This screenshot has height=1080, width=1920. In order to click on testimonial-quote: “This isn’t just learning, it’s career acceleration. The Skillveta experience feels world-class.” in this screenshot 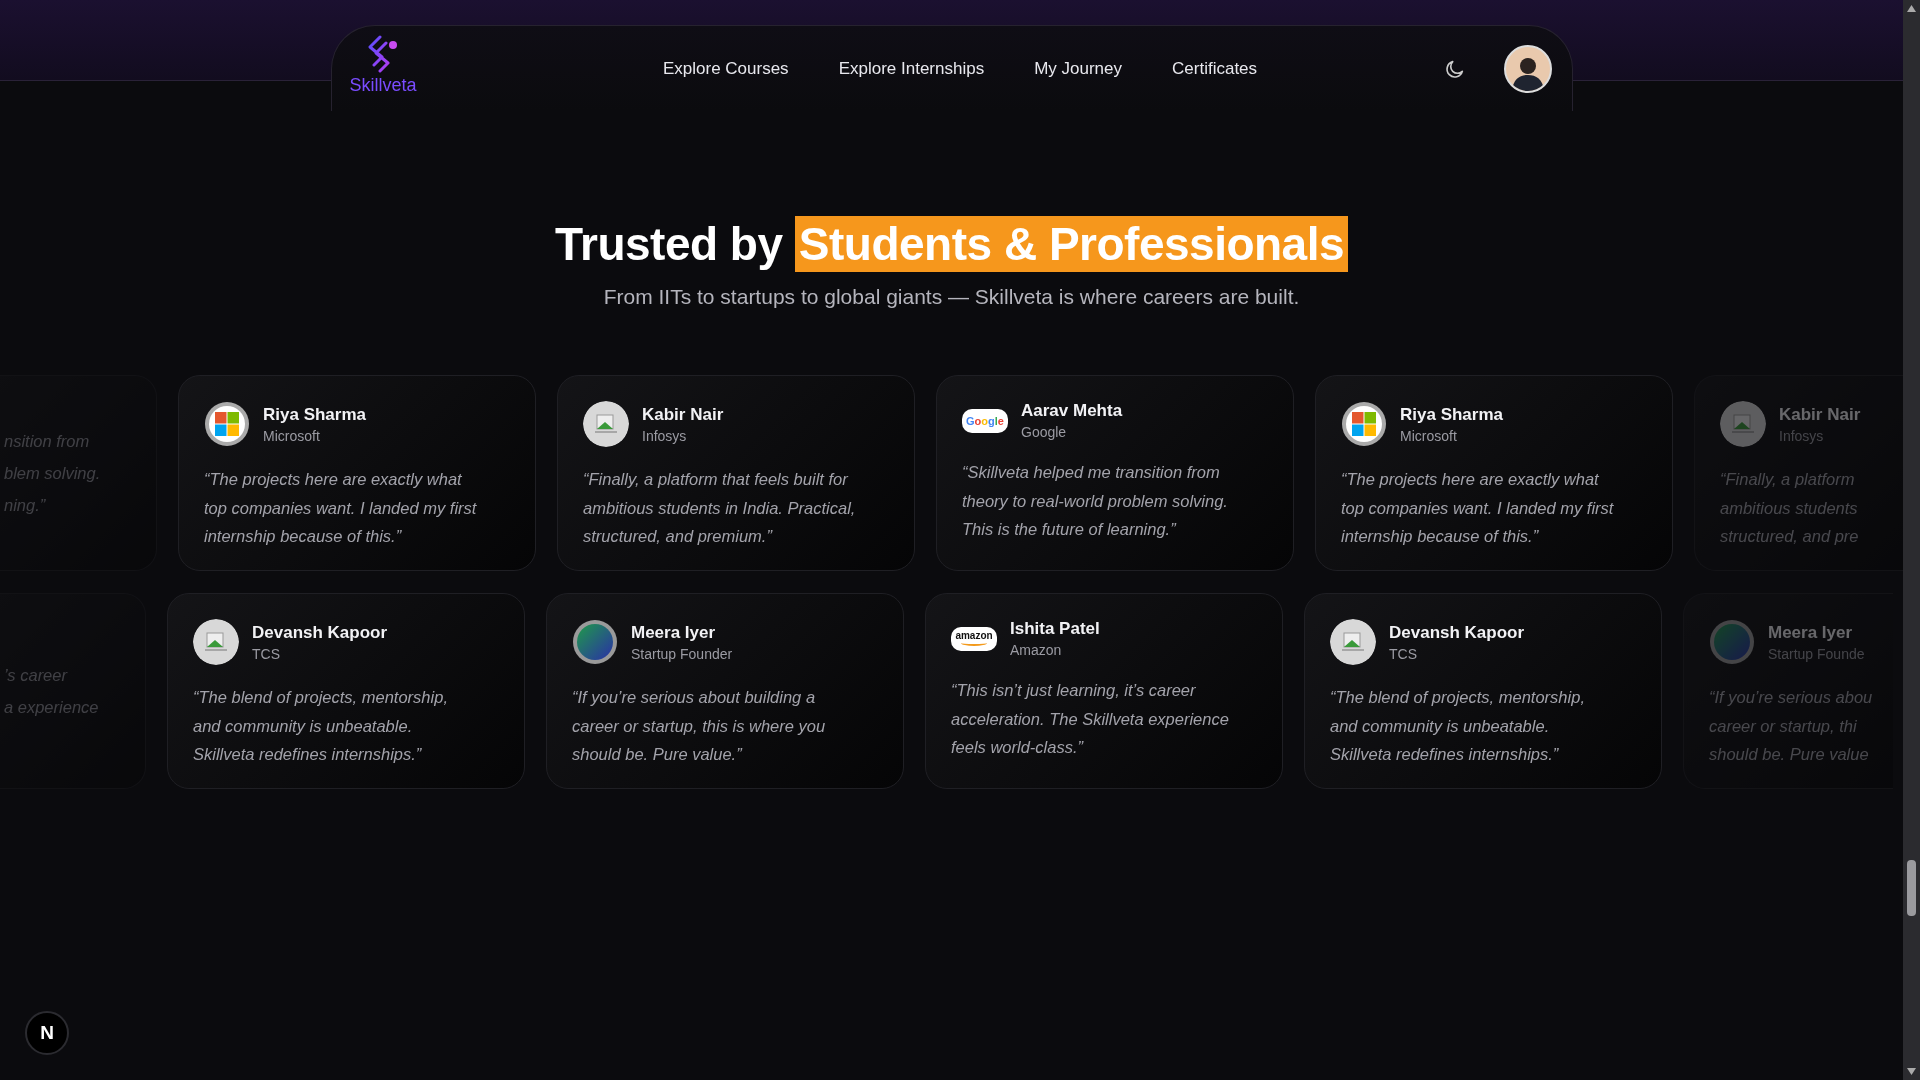, I will do `click(1090, 719)`.